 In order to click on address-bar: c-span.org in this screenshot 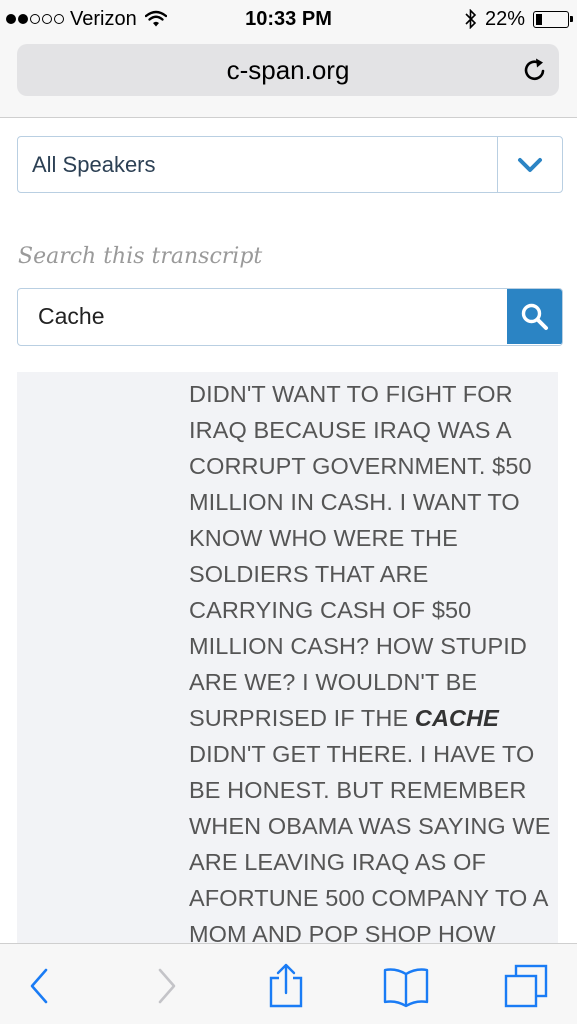, I will do `click(288, 70)`.